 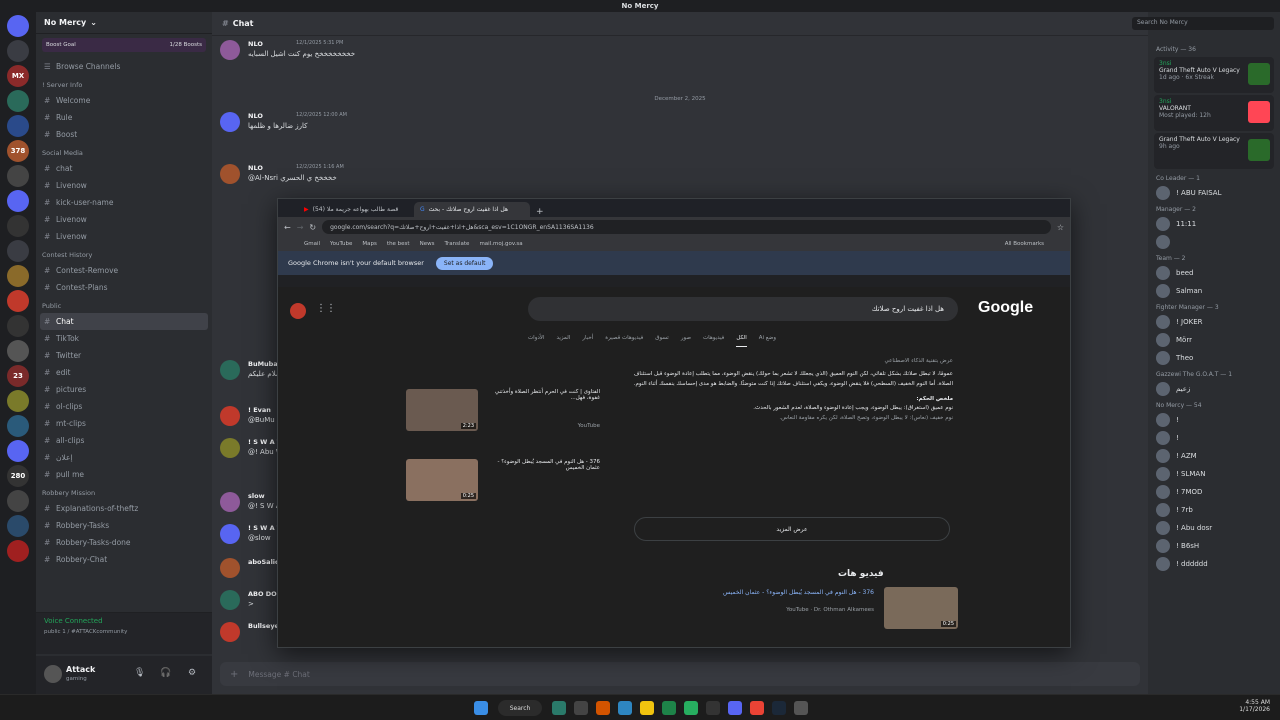 I want to click on browse-channels: ☰ Browse Channels, so click(x=124, y=66).